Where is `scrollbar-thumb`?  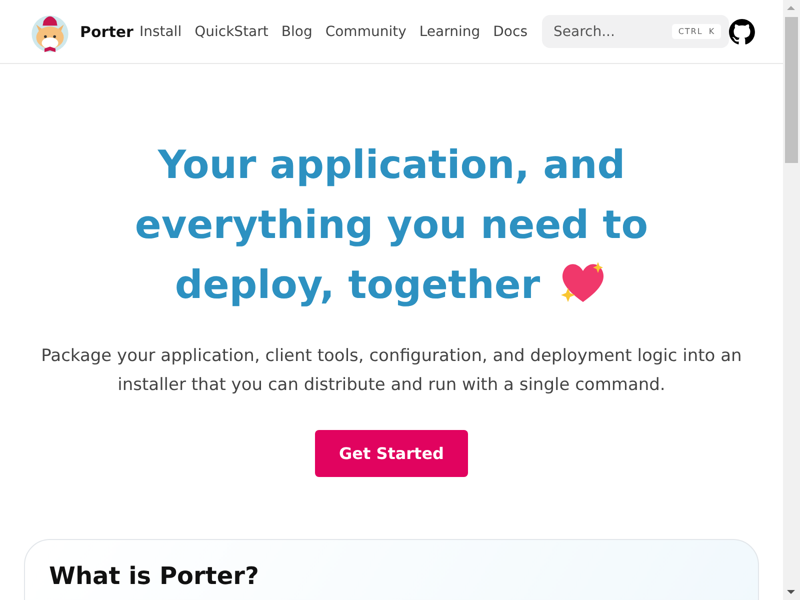
scrollbar-thumb is located at coordinates (791, 90).